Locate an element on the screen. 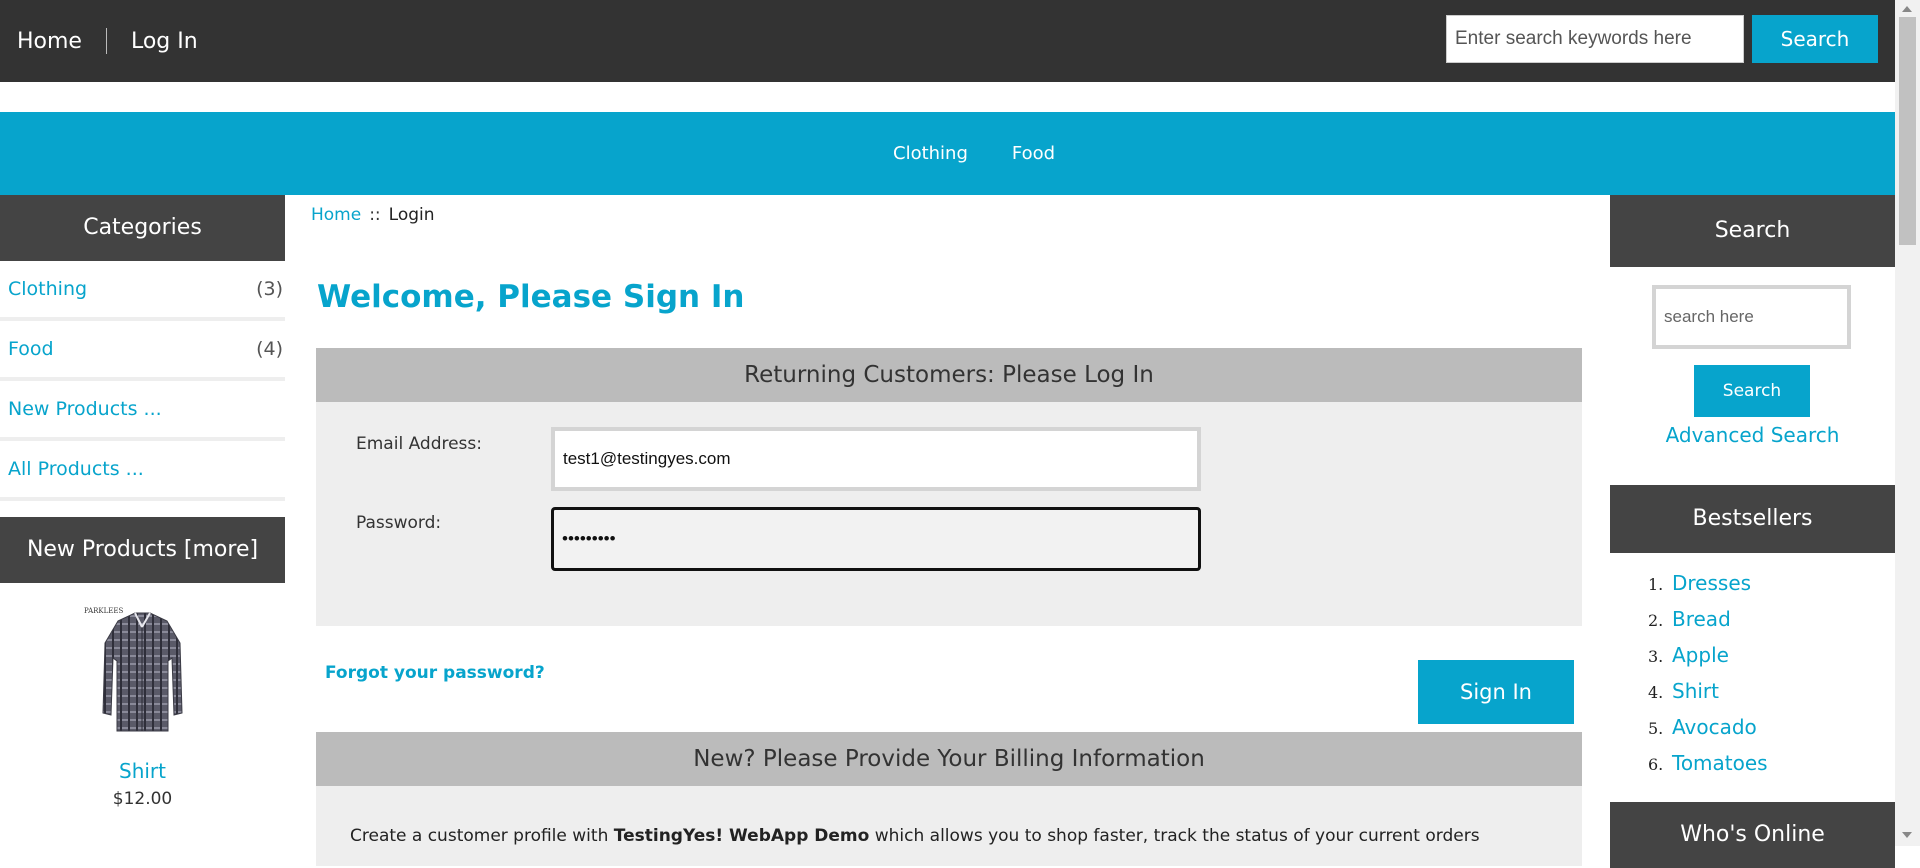 This screenshot has height=868, width=1920. nav-login-link: Log In is located at coordinates (164, 41).